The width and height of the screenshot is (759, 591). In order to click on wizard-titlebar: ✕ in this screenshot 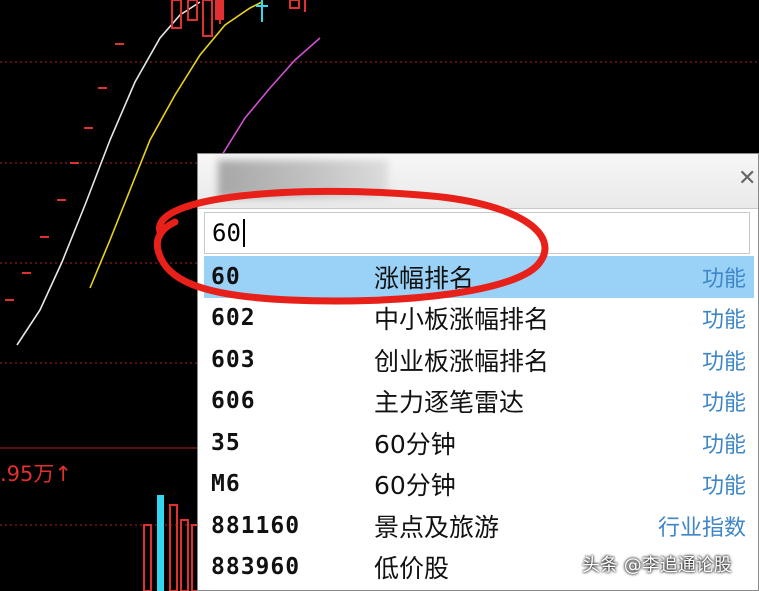, I will do `click(478, 181)`.